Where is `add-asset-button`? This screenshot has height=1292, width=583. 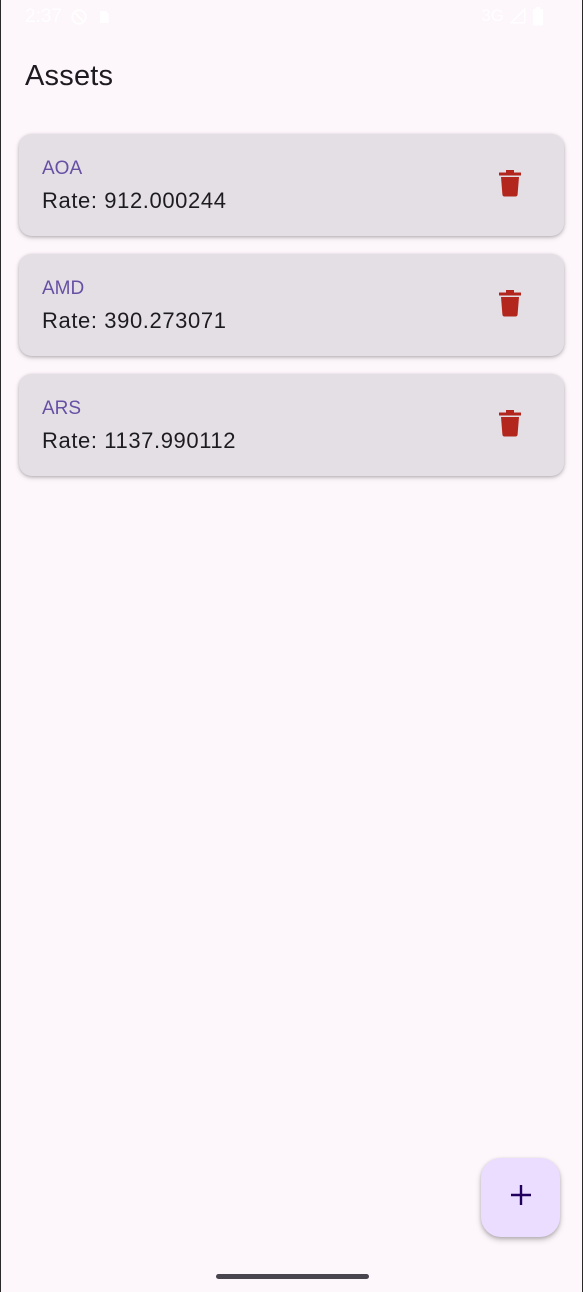
add-asset-button is located at coordinates (520, 1197).